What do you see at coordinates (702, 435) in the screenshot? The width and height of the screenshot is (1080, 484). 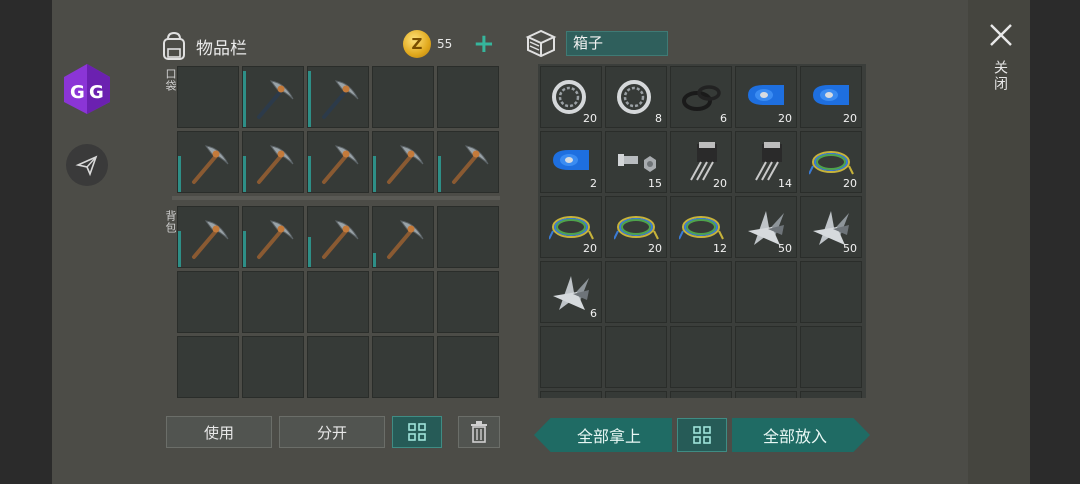 I see `sort-chest-button` at bounding box center [702, 435].